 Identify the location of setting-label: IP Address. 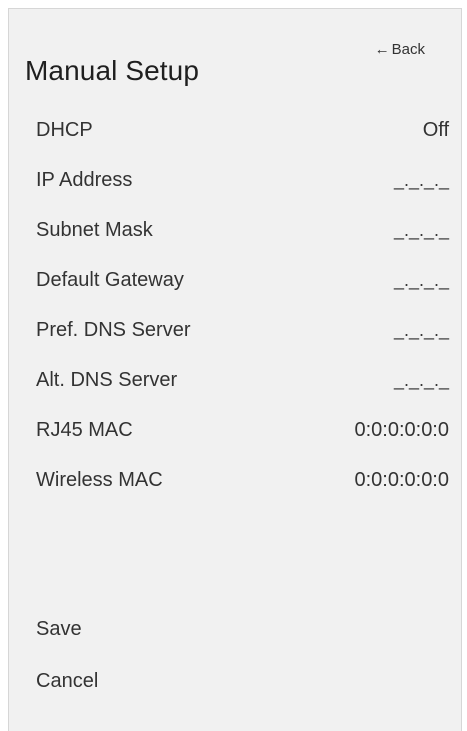
(84, 179).